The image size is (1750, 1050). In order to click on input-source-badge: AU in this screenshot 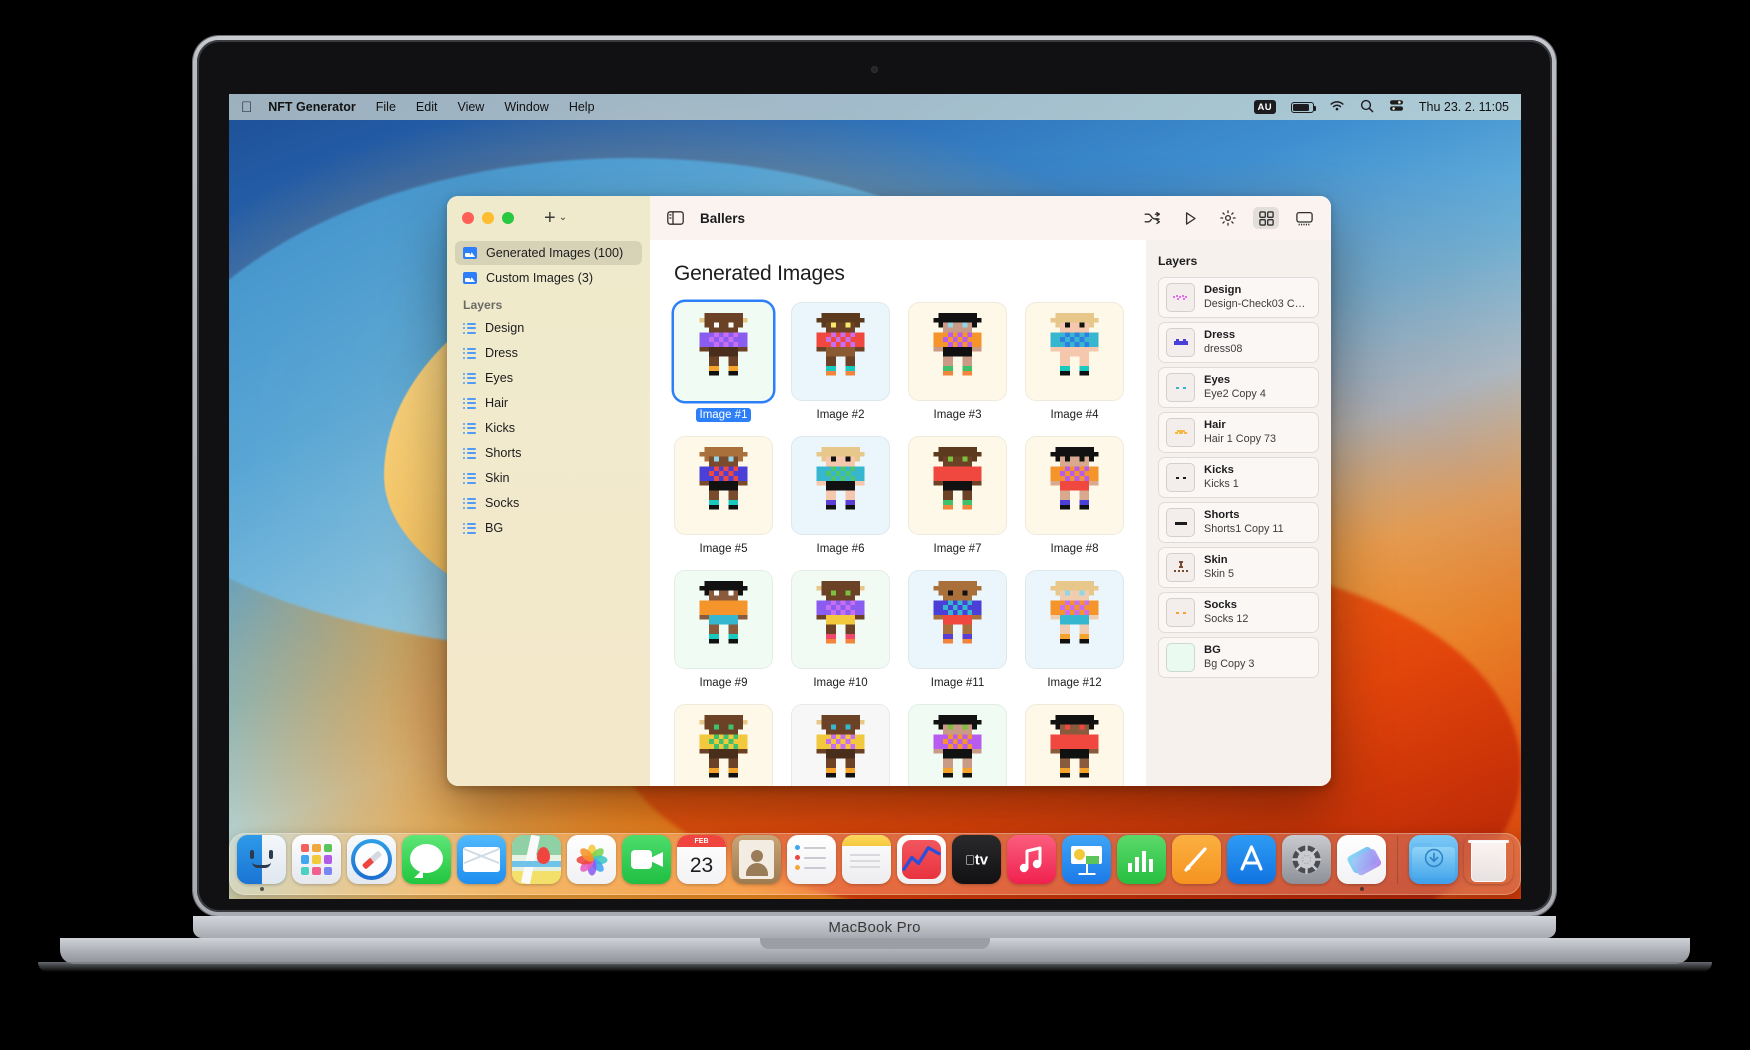, I will do `click(1264, 107)`.